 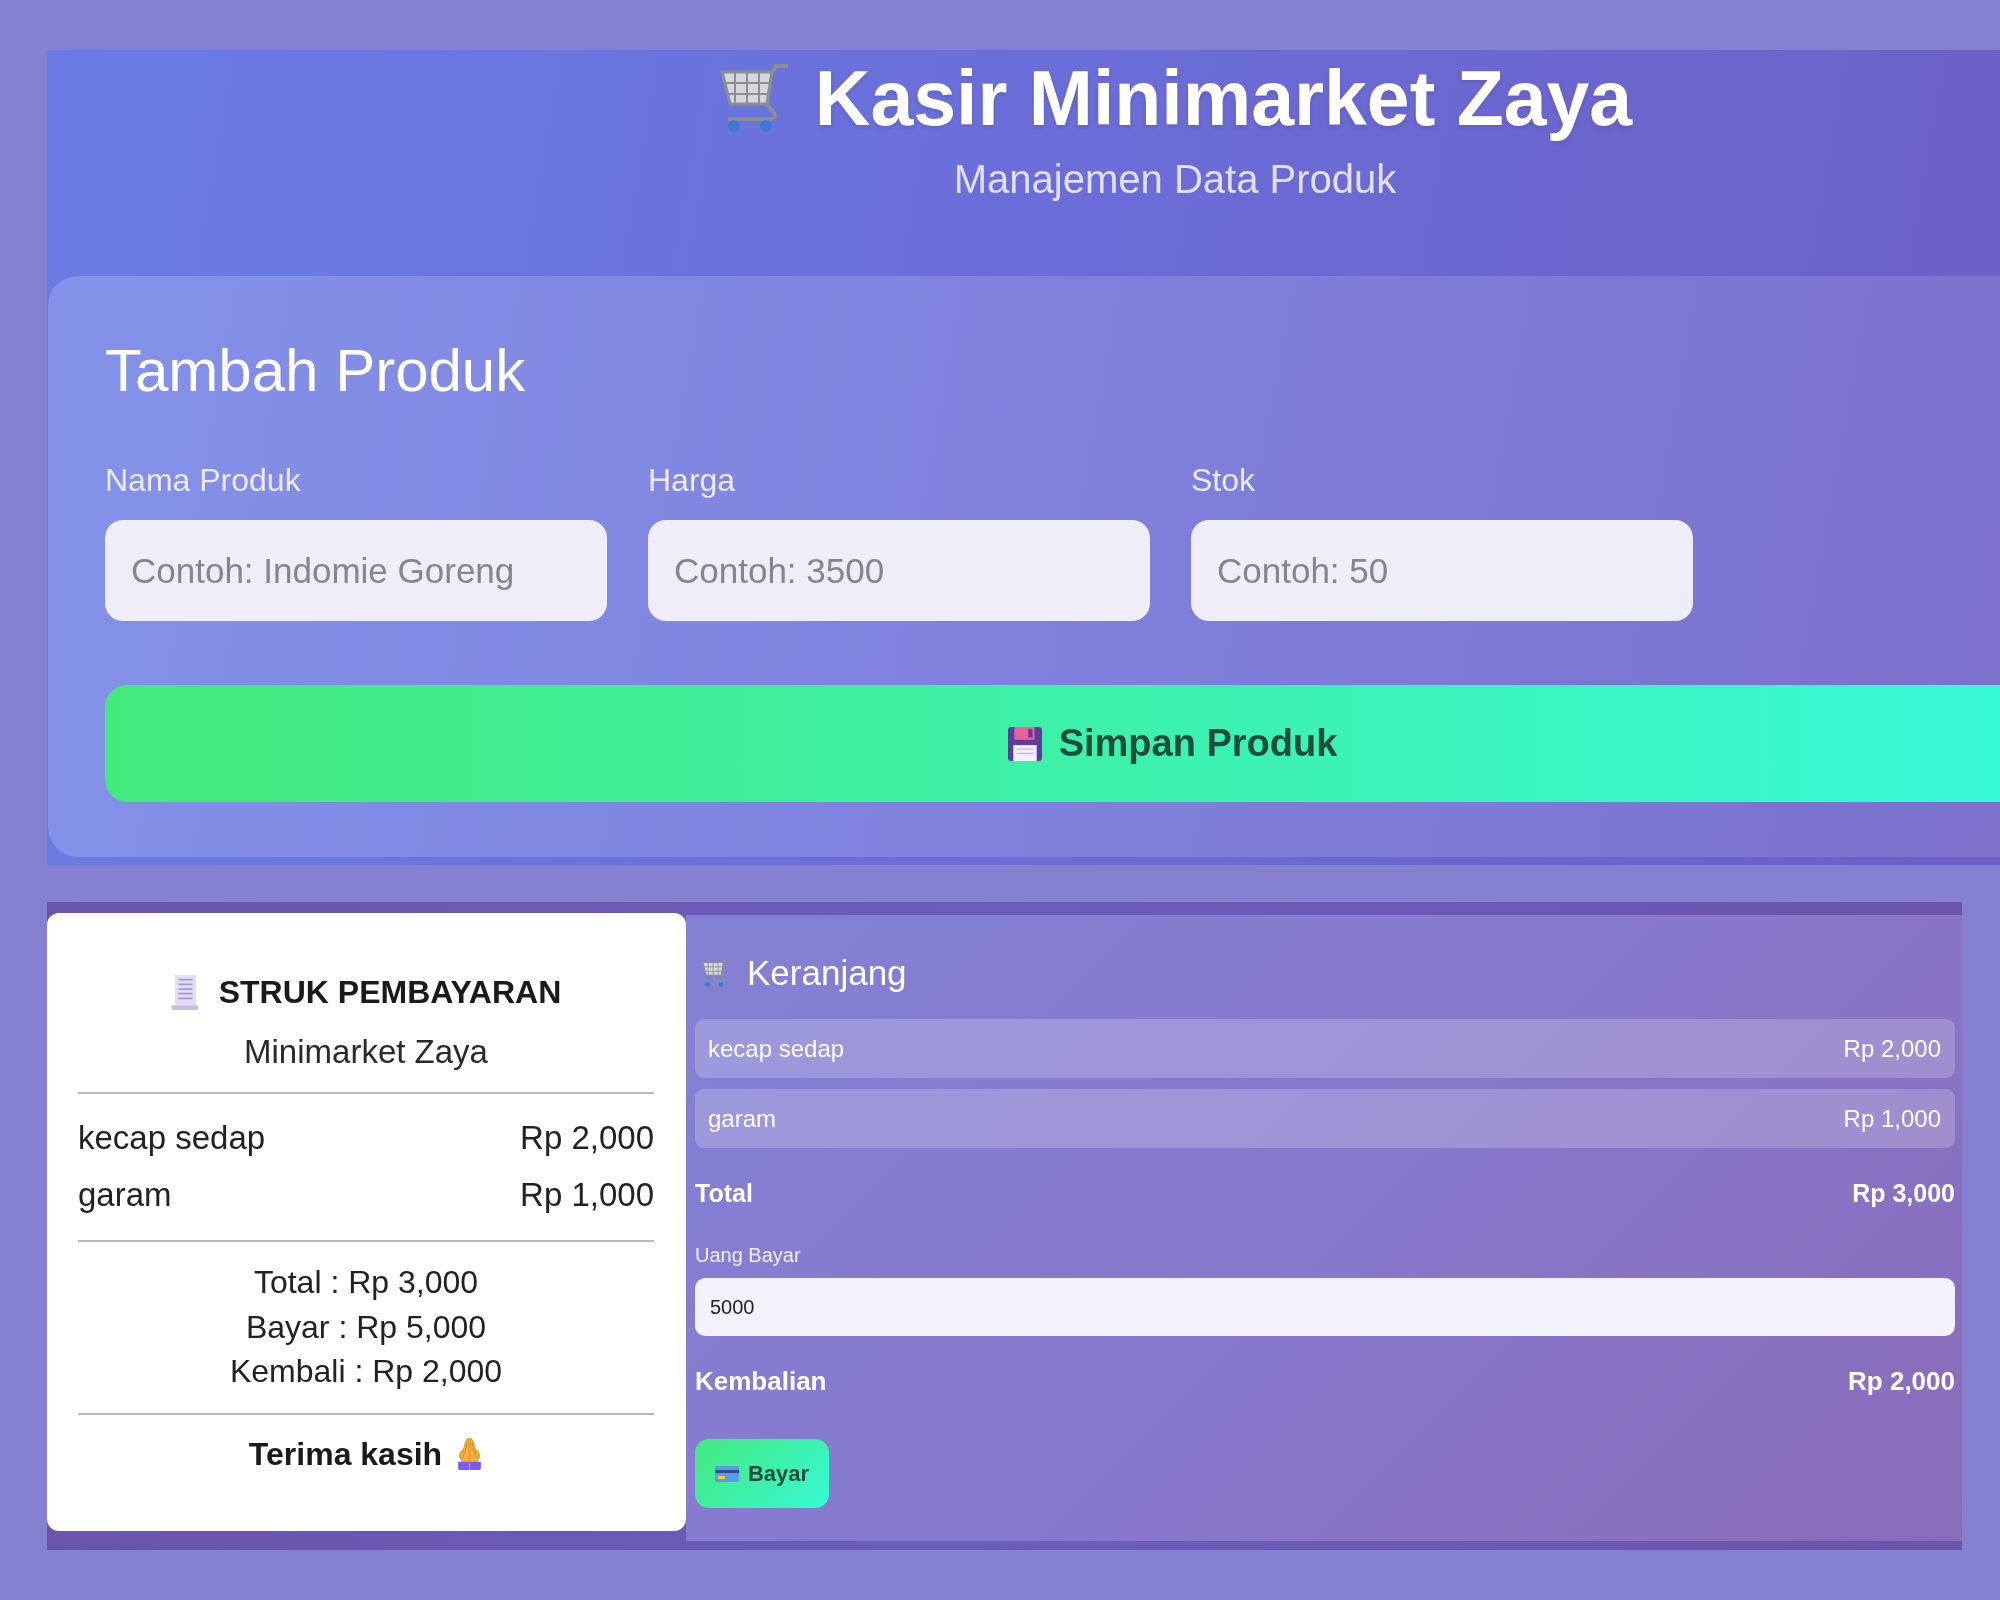 I want to click on cart-item-price: Rp 2,000, so click(x=1892, y=1048).